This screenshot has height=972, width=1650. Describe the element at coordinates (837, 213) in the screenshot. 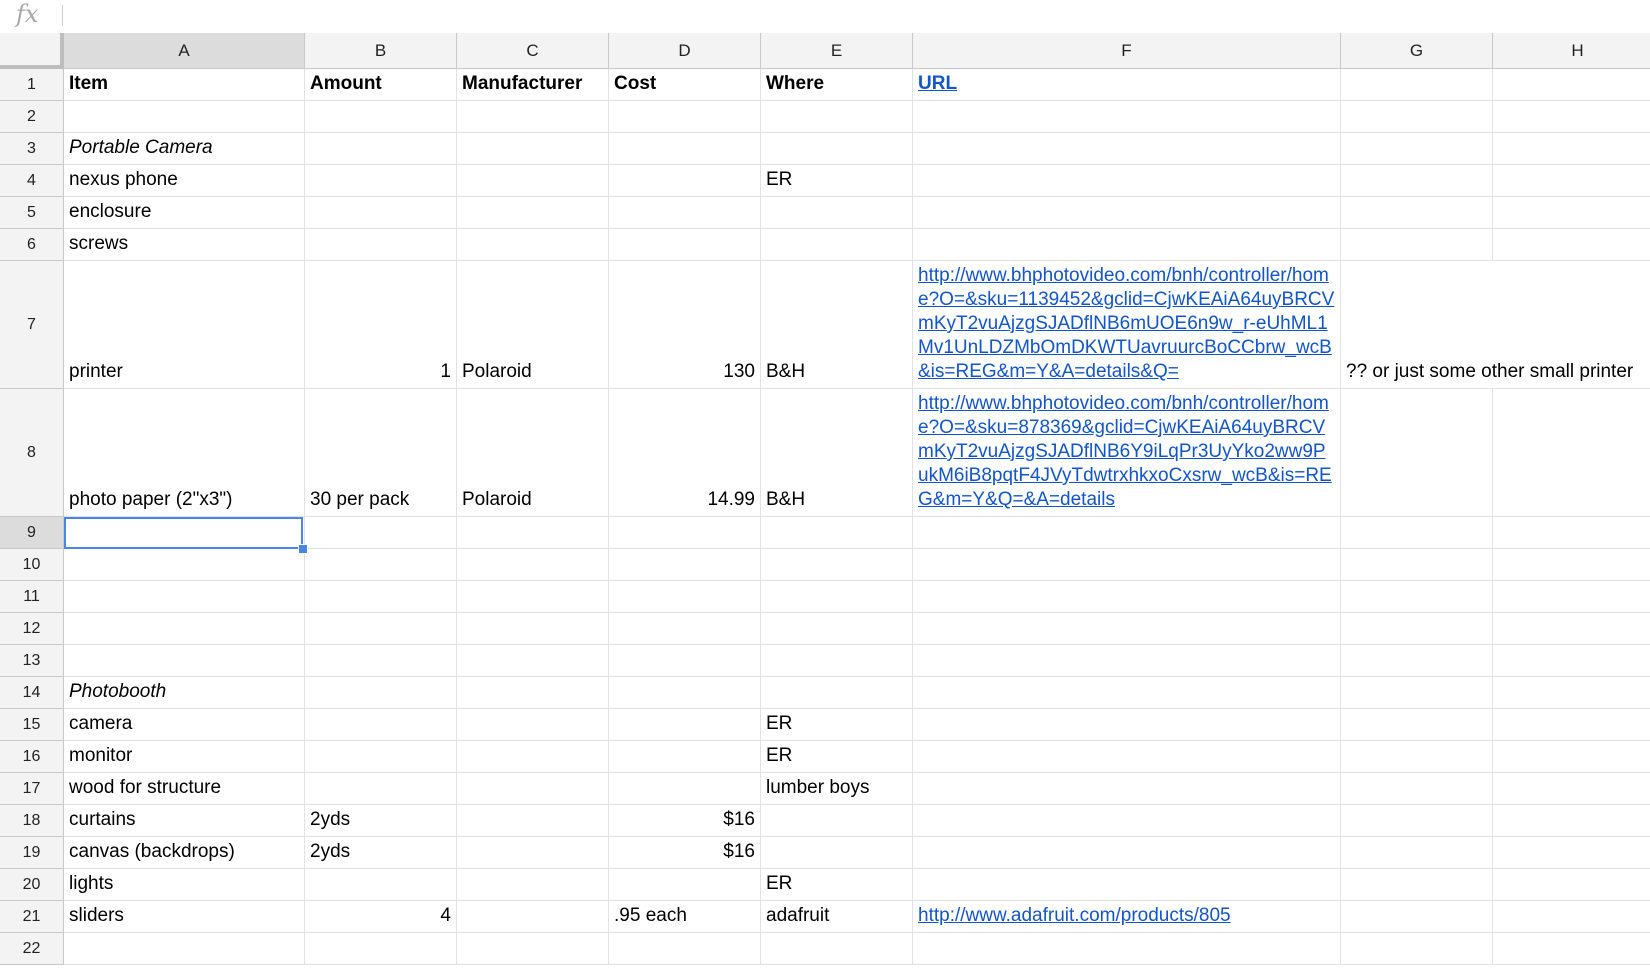

I see `cell-e5` at that location.